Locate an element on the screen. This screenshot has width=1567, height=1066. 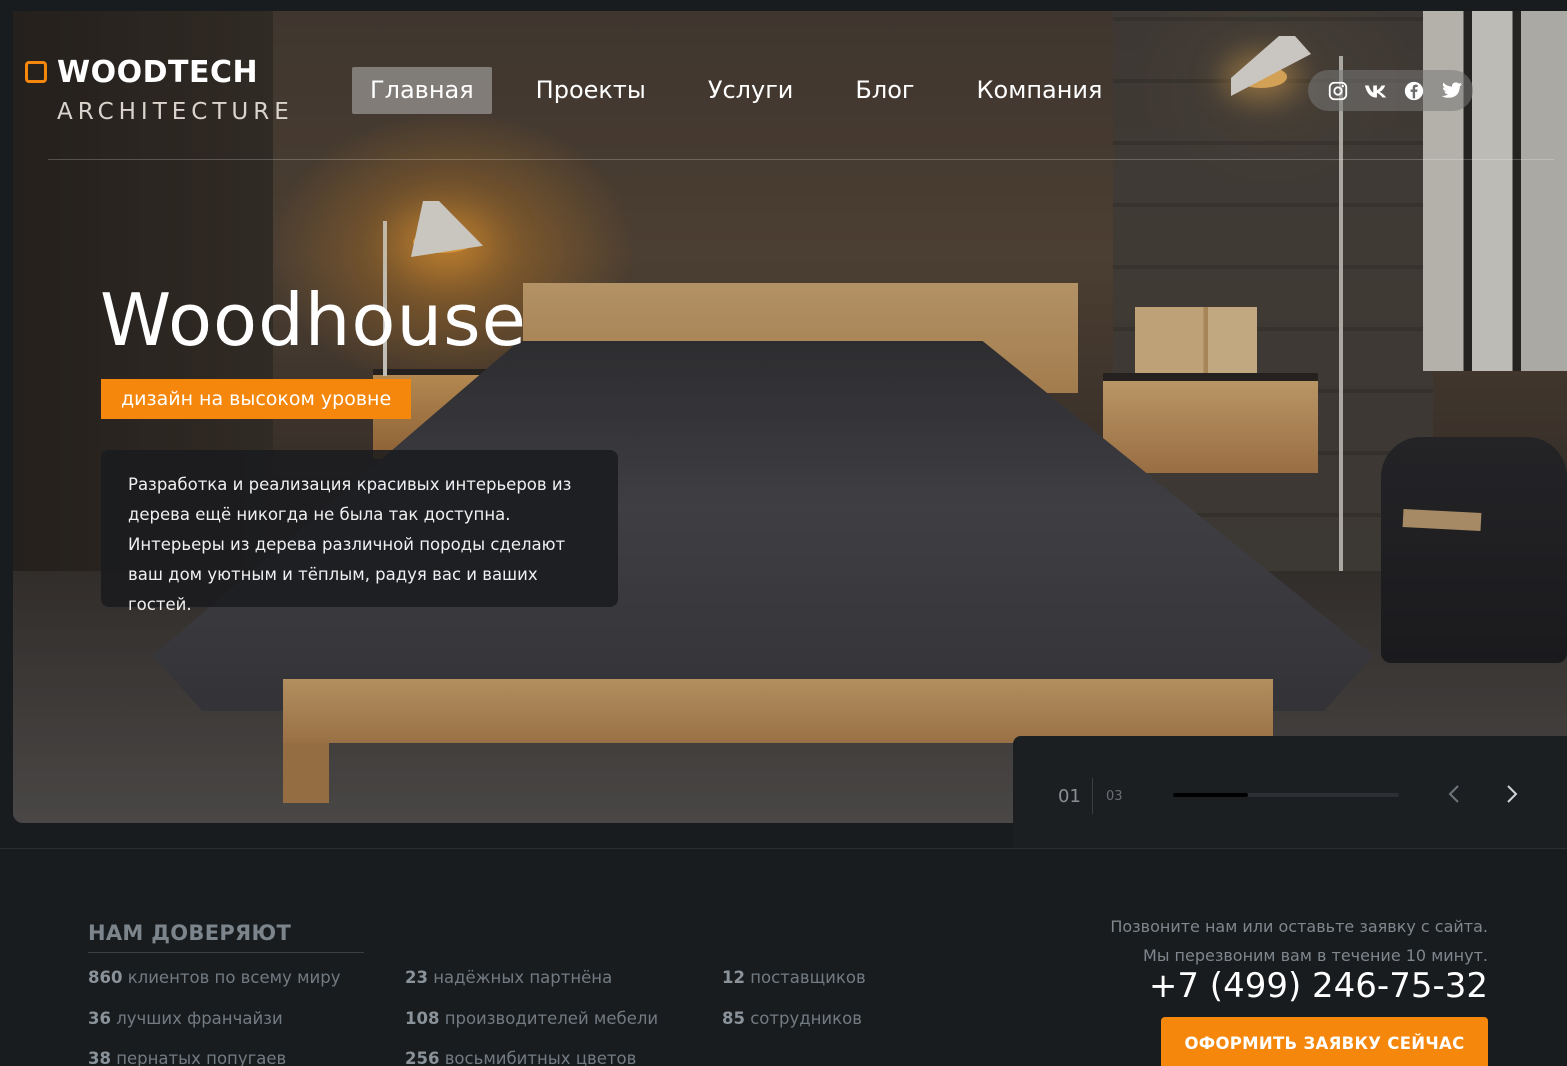
stat-label: лучших франчайзи is located at coordinates (196, 1018).